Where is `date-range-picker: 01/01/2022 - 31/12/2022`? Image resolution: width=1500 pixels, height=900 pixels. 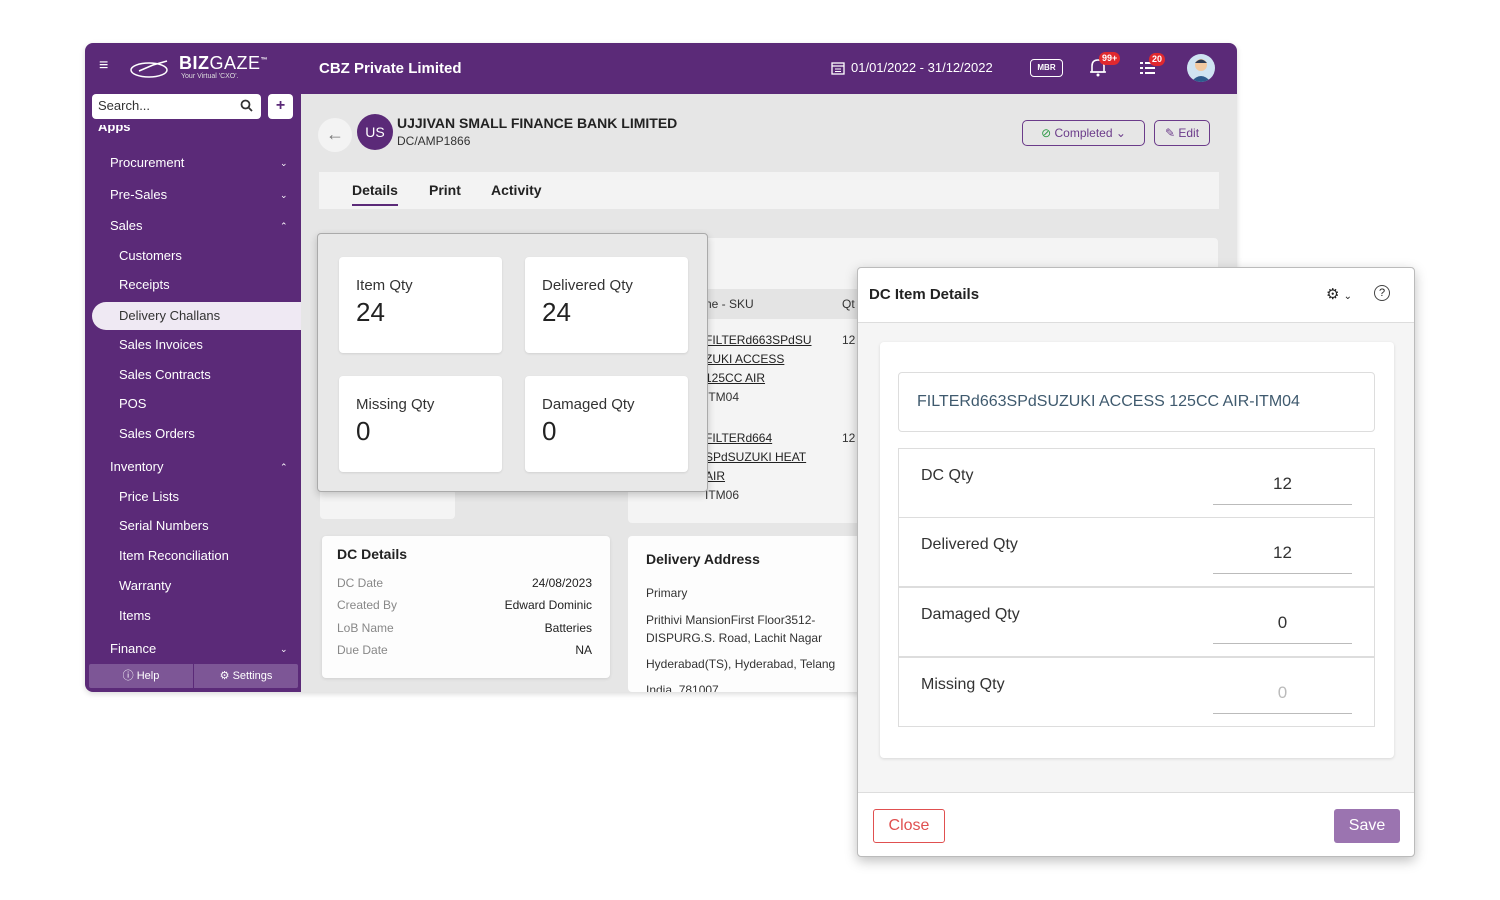
date-range-picker: 01/01/2022 - 31/12/2022 is located at coordinates (912, 67).